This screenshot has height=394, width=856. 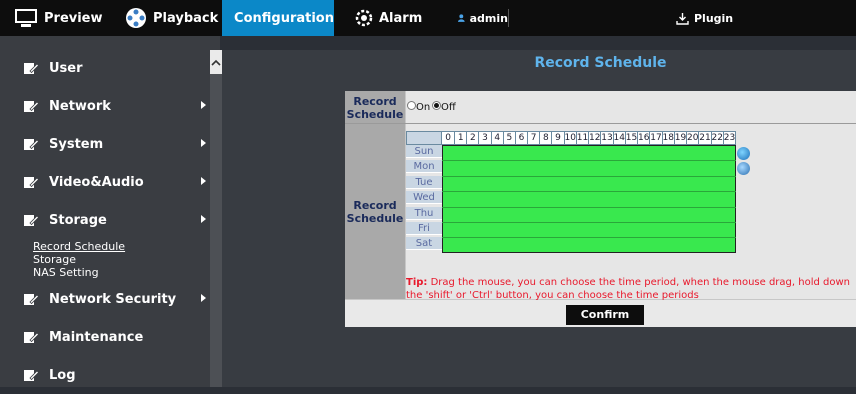 What do you see at coordinates (105, 375) in the screenshot?
I see `sidebar-item-log: Log` at bounding box center [105, 375].